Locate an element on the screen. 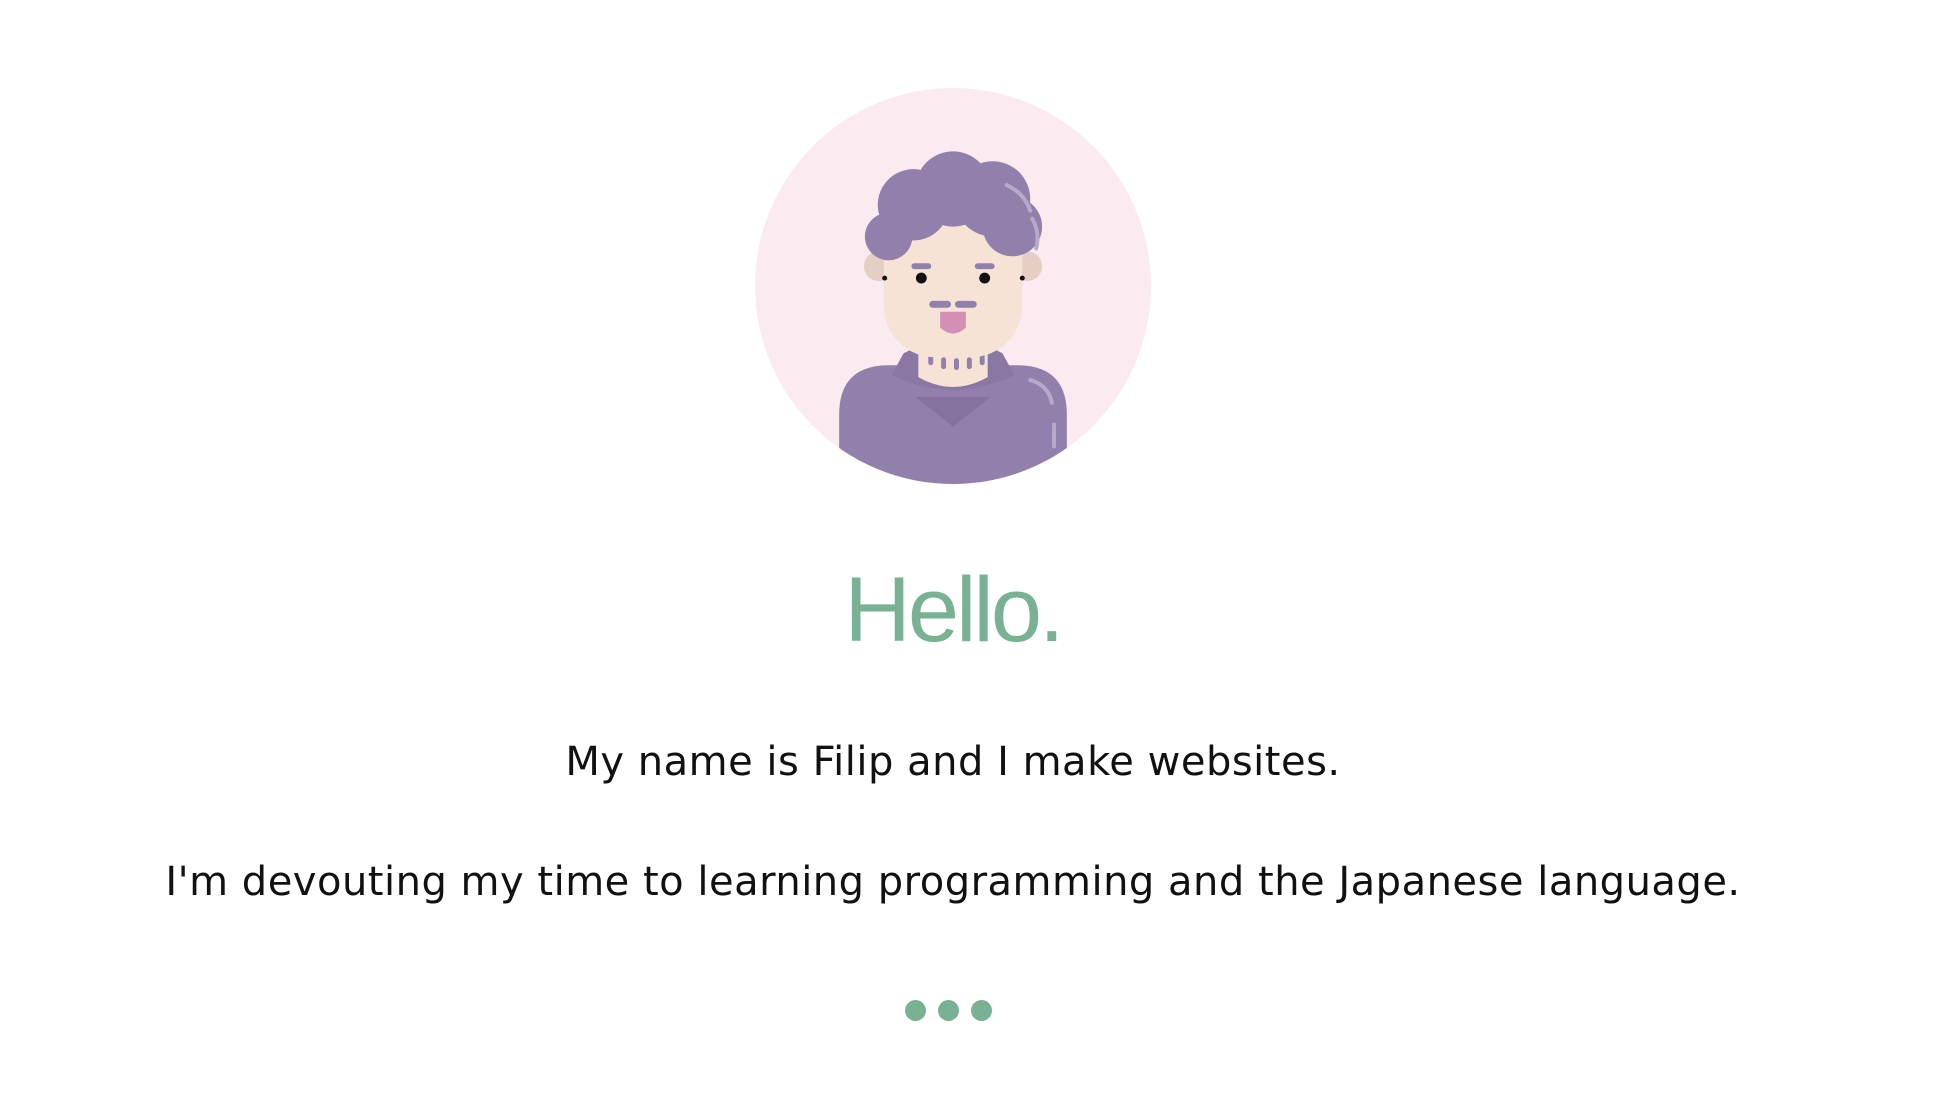 The width and height of the screenshot is (1950, 1110). cartoon-avatar-icon is located at coordinates (953, 286).